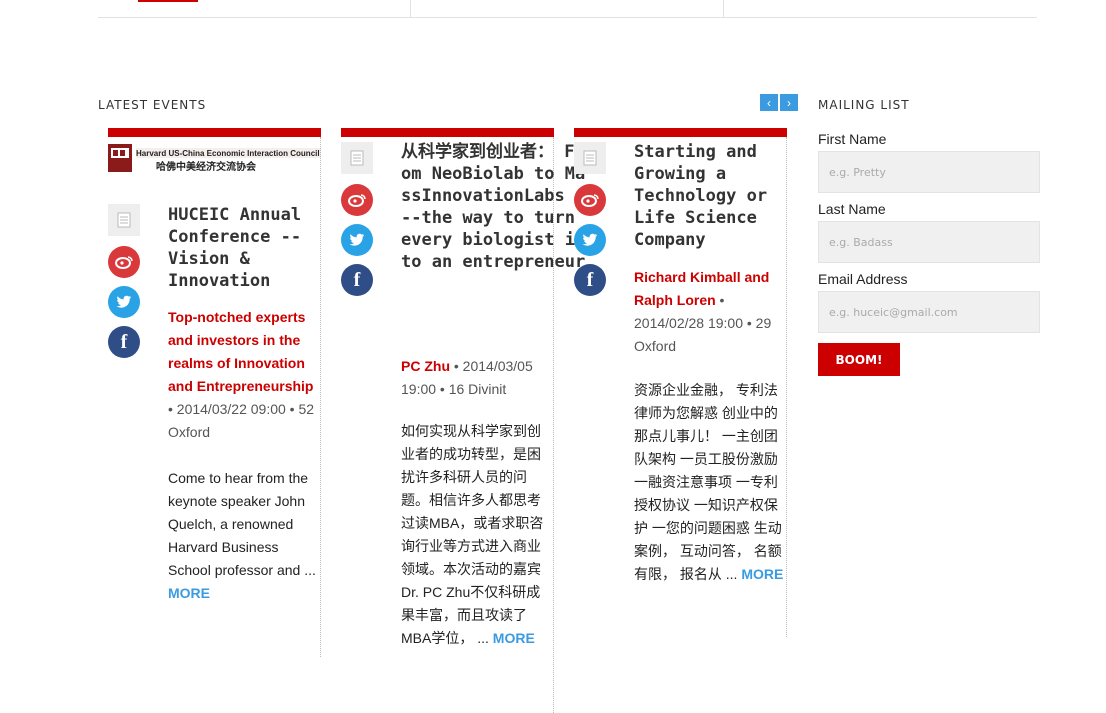  I want to click on last-name-field, so click(929, 242).